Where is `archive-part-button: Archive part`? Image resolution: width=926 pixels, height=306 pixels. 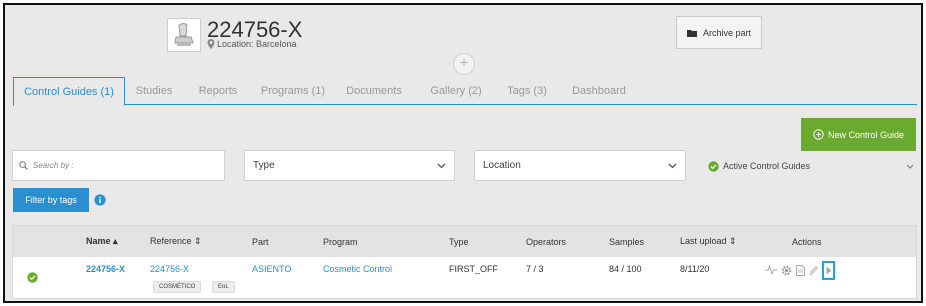
archive-part-button: Archive part is located at coordinates (719, 32).